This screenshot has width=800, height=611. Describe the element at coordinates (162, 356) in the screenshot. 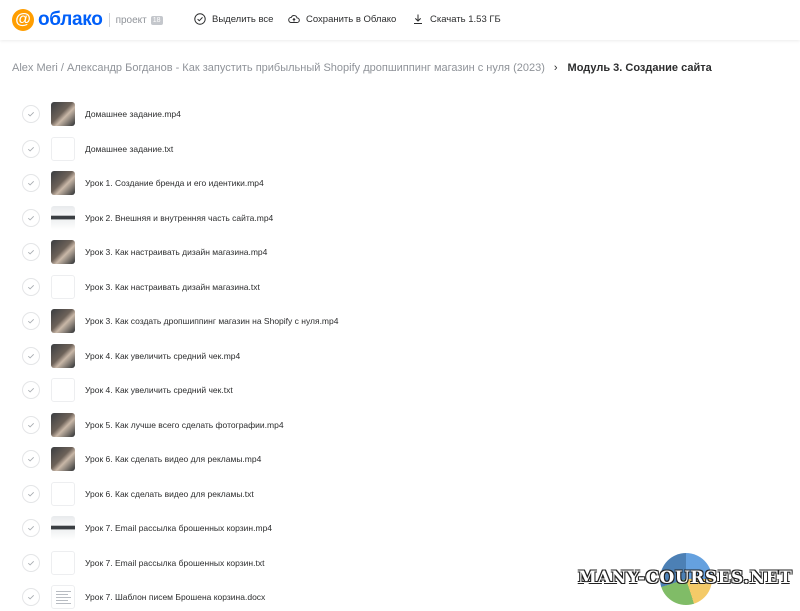

I see `file-name: Урок 4. Как увеличить средний чек.mp4` at that location.